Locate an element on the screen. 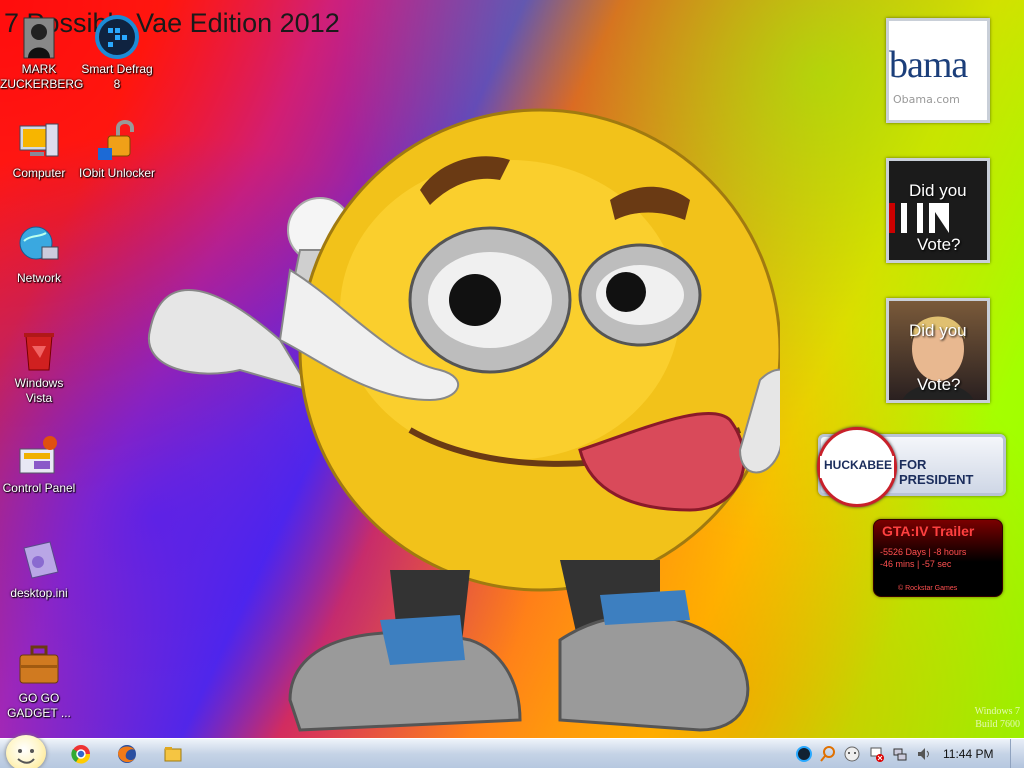 This screenshot has height=768, width=1024. gta-countdown-line1: -5526 Days | -8 hours is located at coordinates (923, 552).